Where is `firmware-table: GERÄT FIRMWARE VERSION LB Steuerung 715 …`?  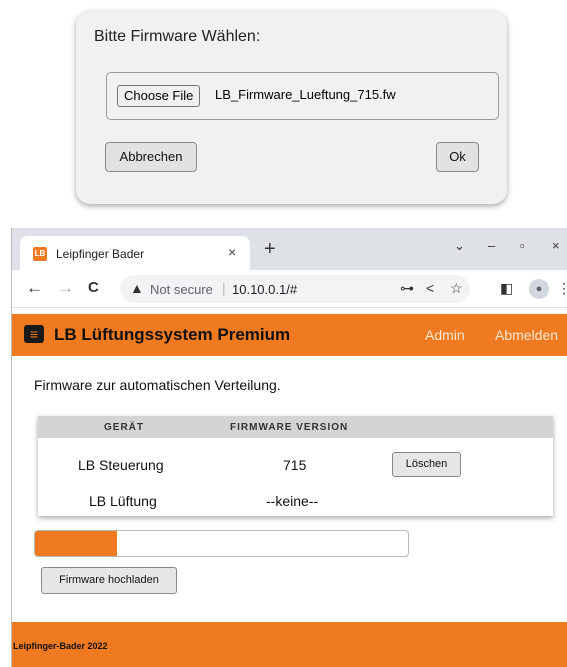 firmware-table: GERÄT FIRMWARE VERSION LB Steuerung 715 … is located at coordinates (295, 466).